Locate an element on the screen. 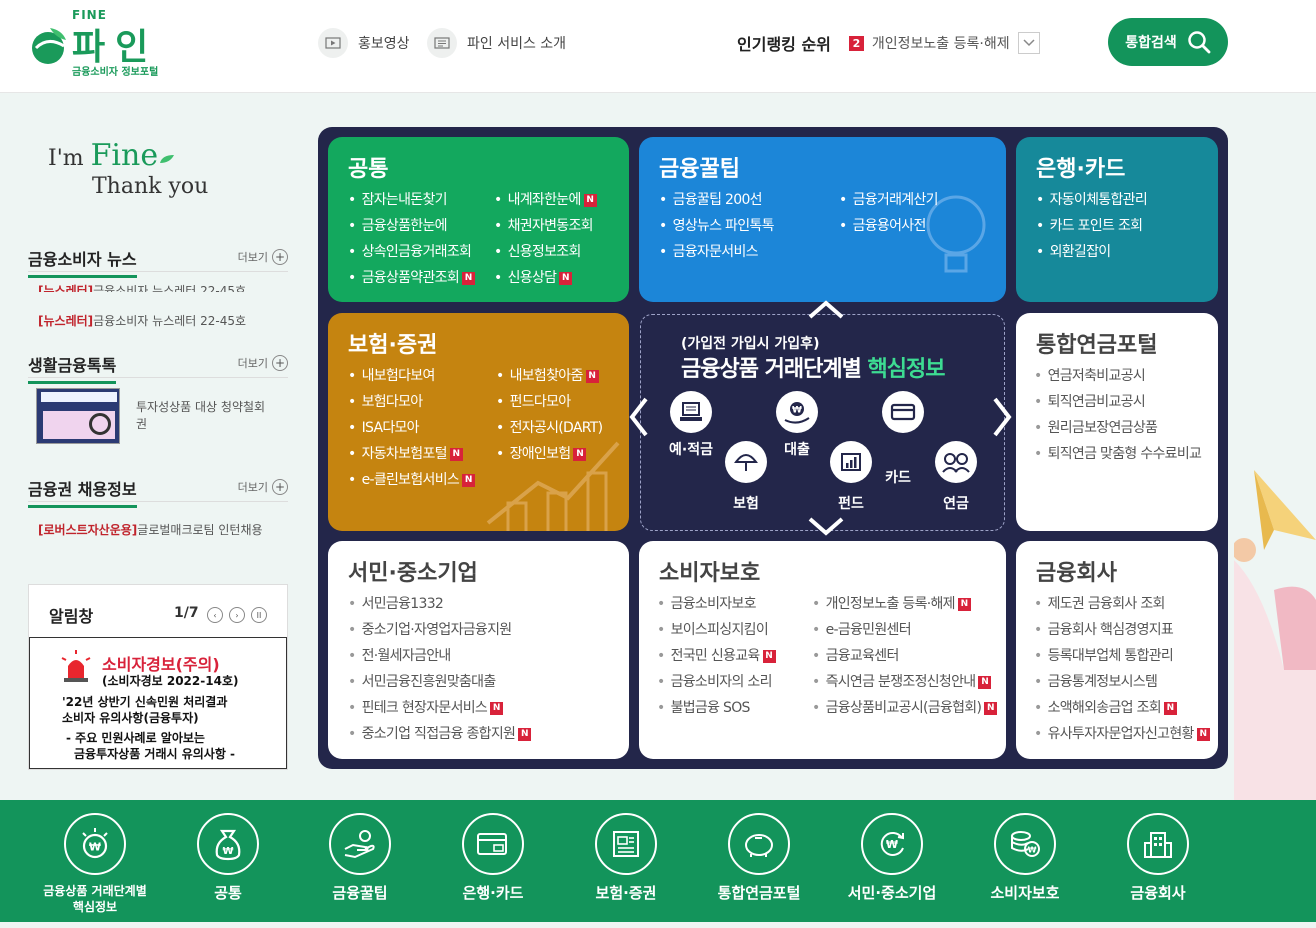 This screenshot has width=1316, height=928. cat-pension: 연금 is located at coordinates (956, 477).